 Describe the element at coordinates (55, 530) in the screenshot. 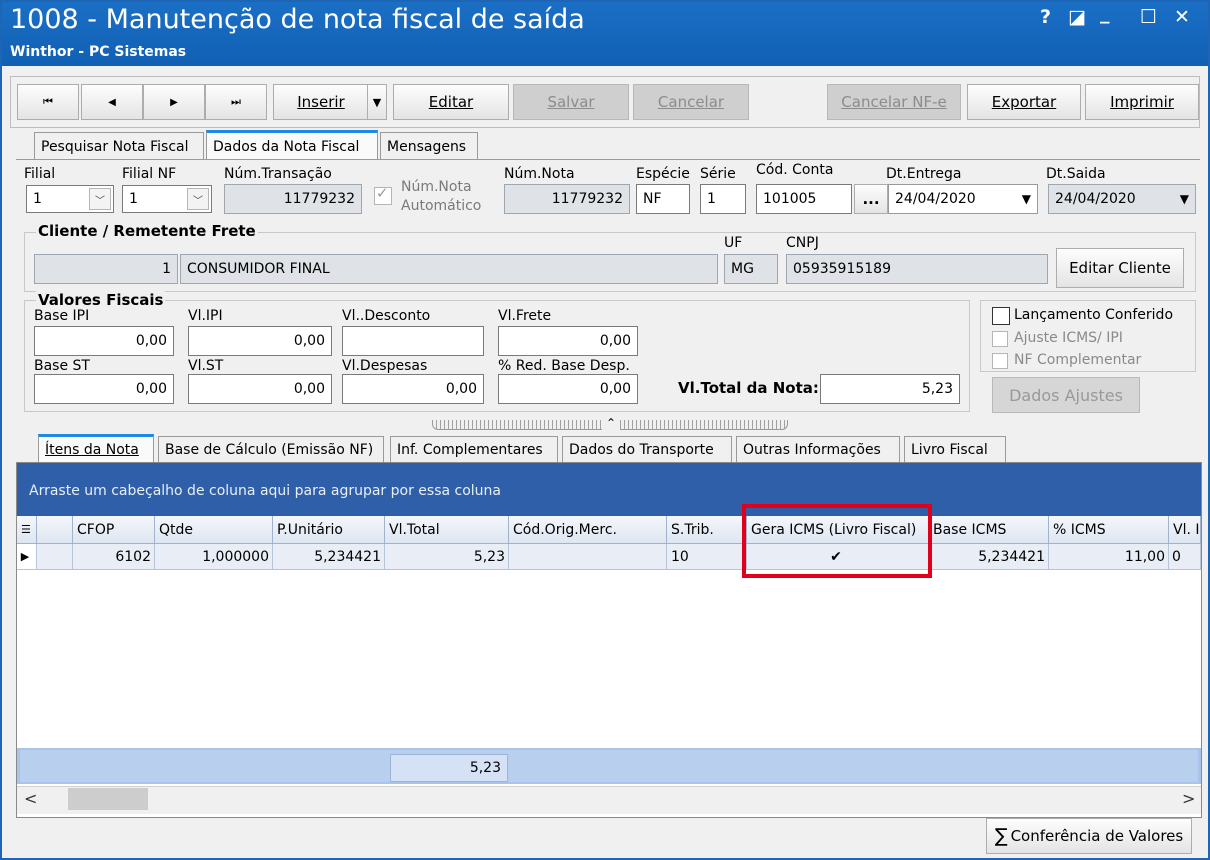

I see `grid-header-blank` at that location.